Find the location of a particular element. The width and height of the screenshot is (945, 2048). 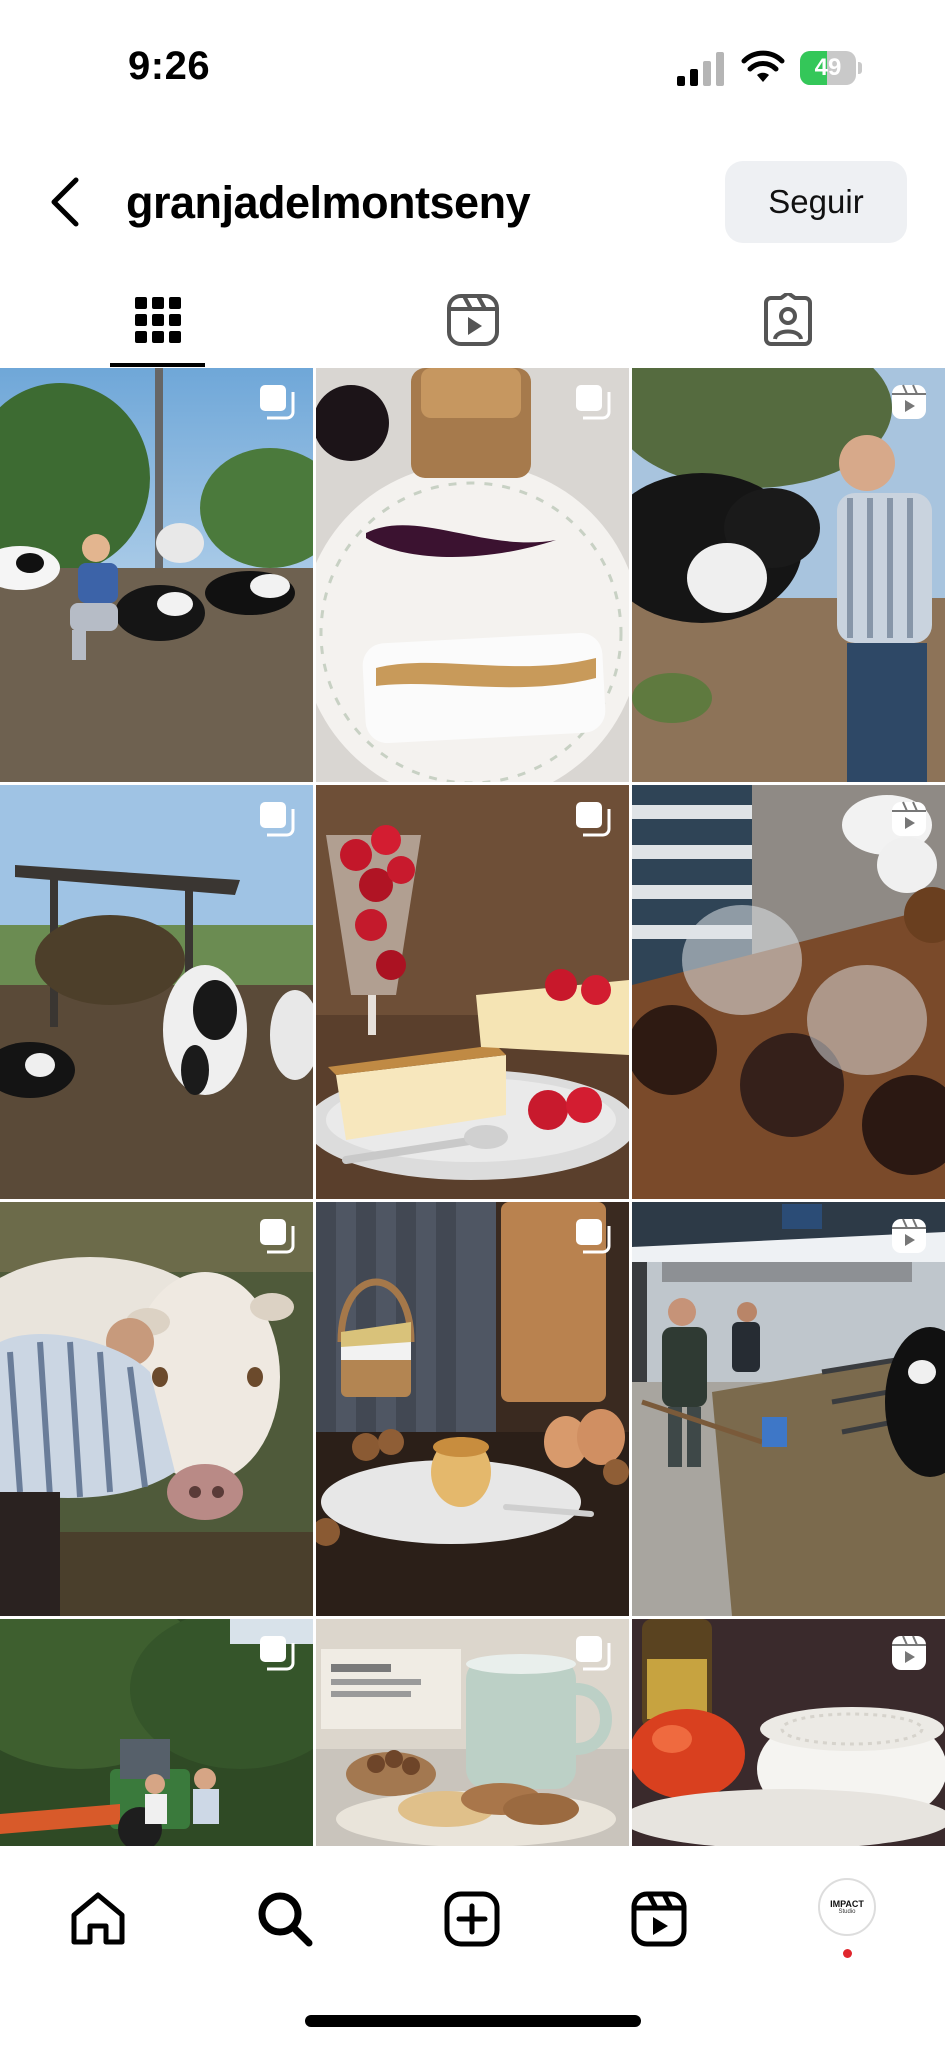

search-icon is located at coordinates (285, 1919).